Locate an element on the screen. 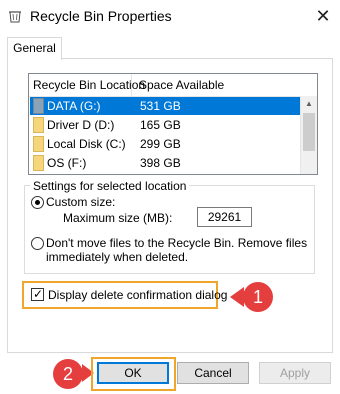  list-header: Recycle Bin Location Space Available is located at coordinates (173, 85).